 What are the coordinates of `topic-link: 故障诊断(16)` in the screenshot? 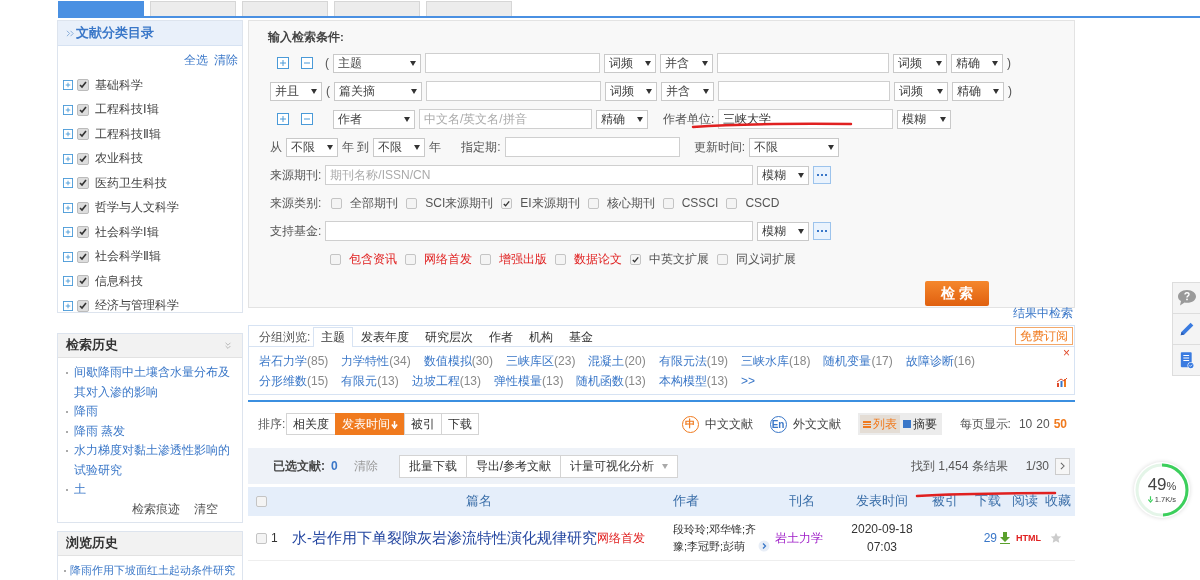 It's located at (940, 361).